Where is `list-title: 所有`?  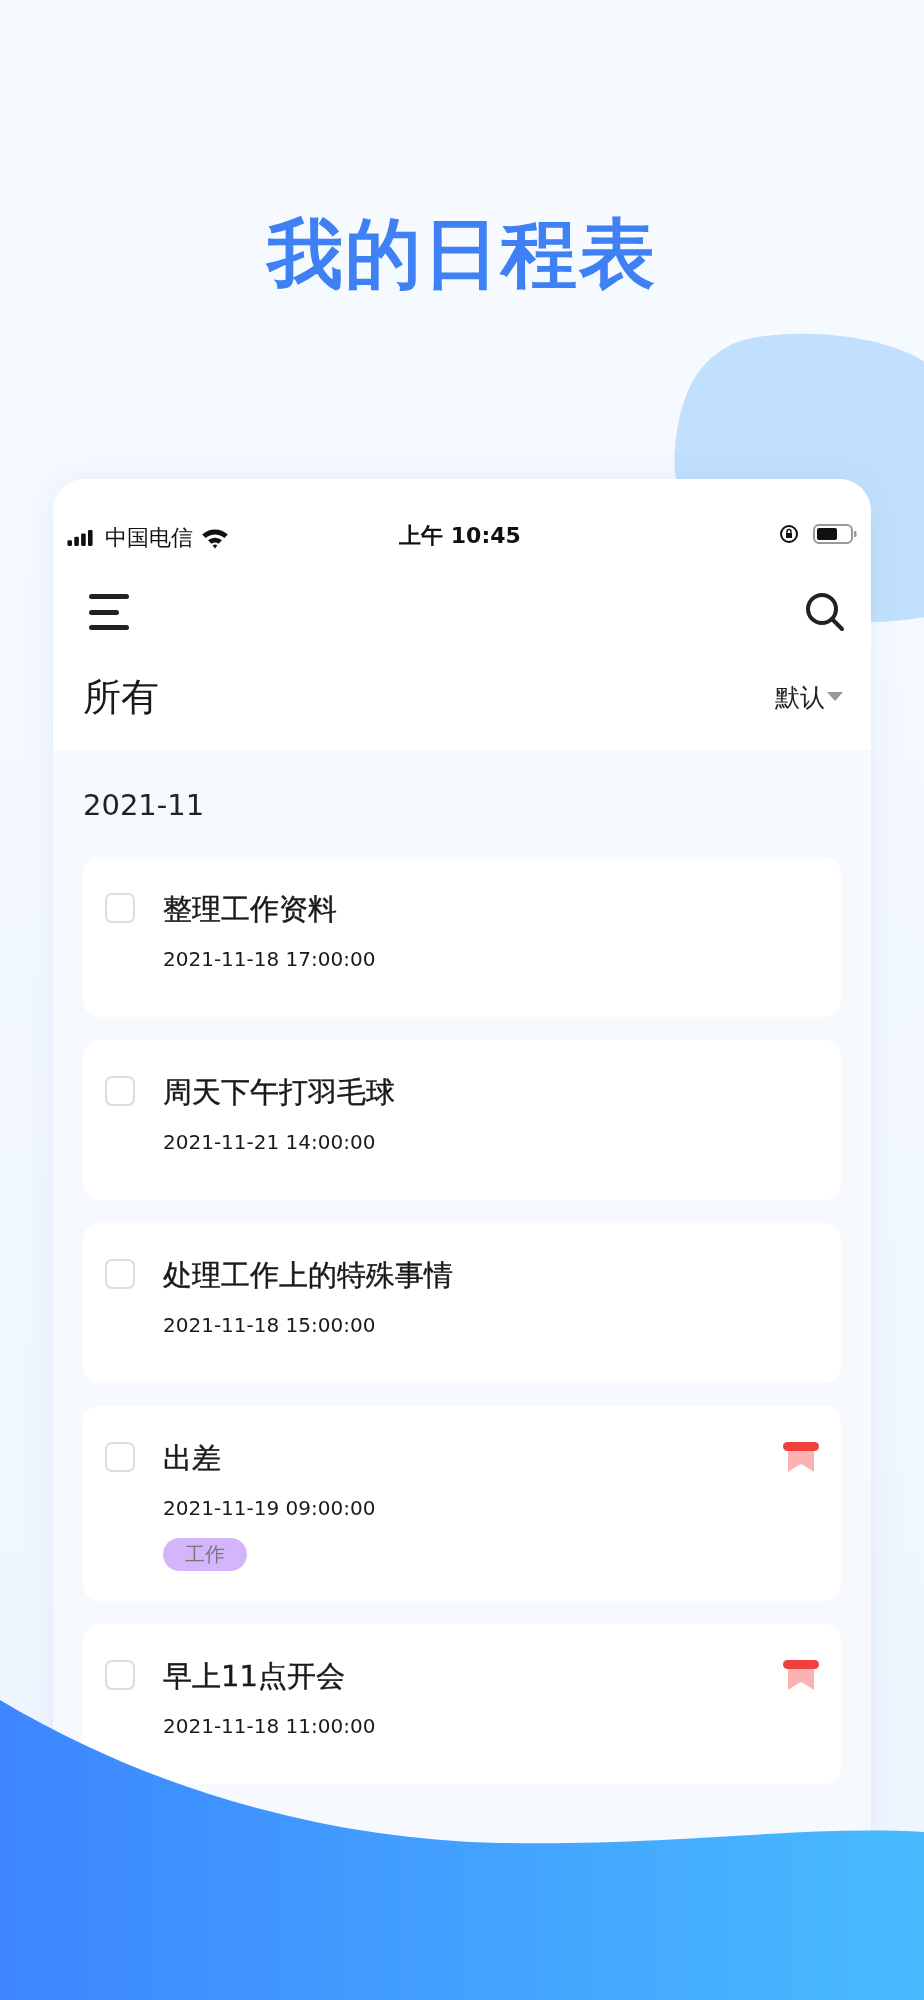 list-title: 所有 is located at coordinates (121, 697).